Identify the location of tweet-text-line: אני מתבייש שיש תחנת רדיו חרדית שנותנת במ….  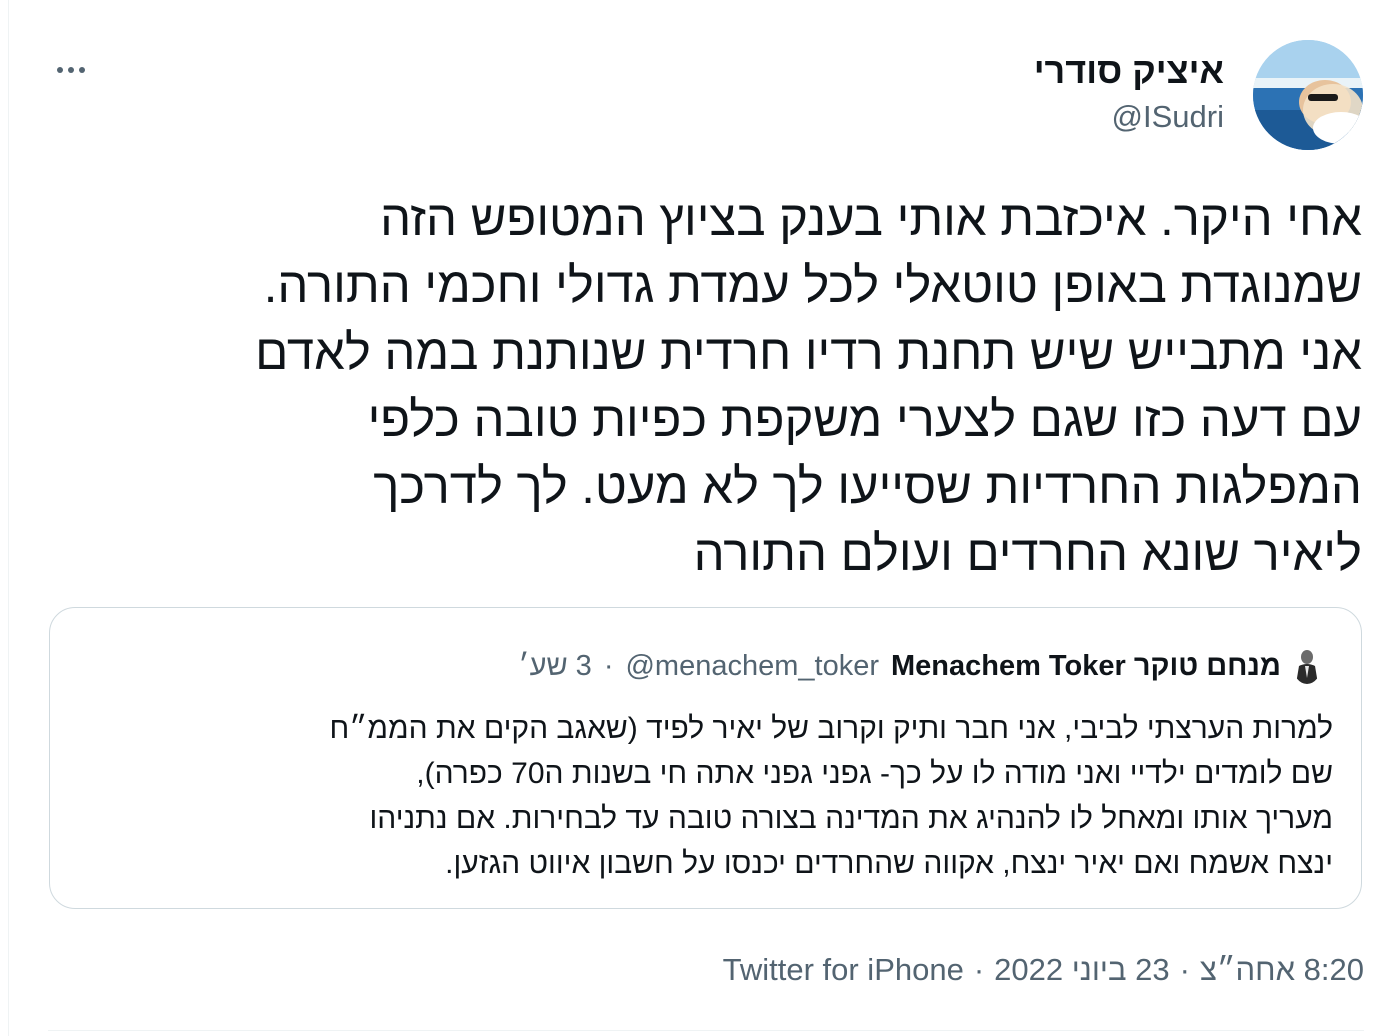
(808, 353).